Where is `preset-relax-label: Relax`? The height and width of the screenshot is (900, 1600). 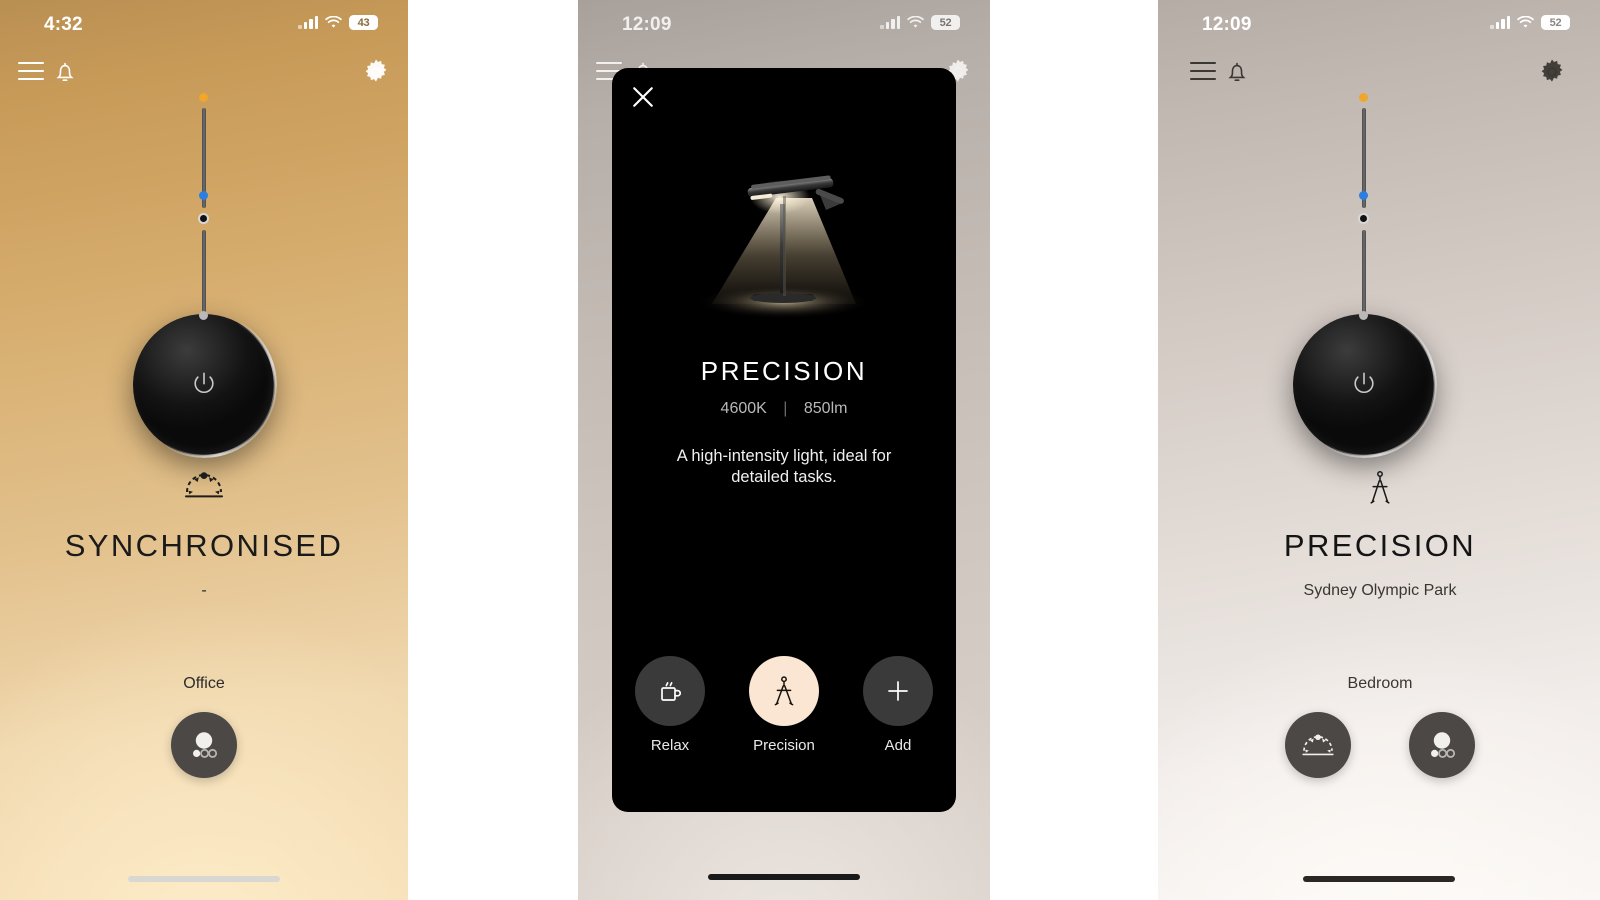 preset-relax-label: Relax is located at coordinates (670, 745).